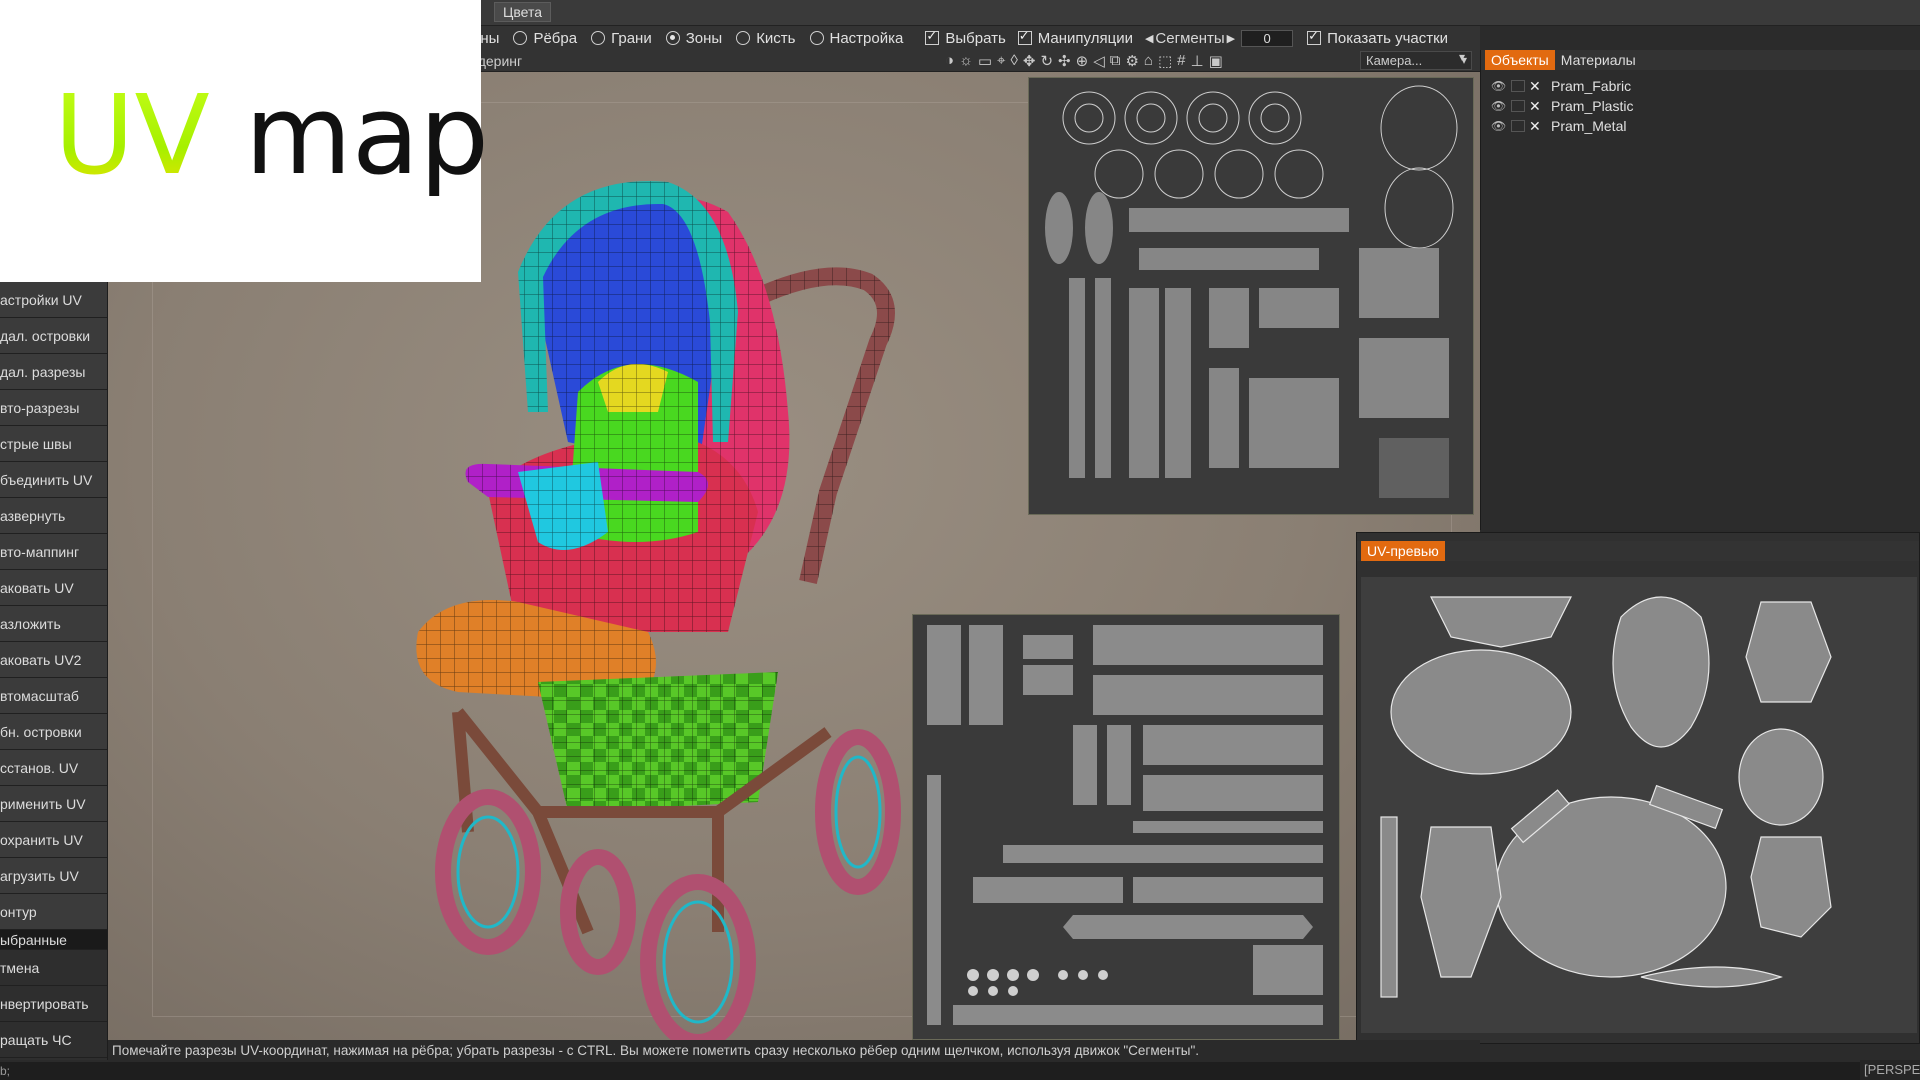 This screenshot has height=1080, width=1920. What do you see at coordinates (53, 300) in the screenshot?
I see `uv-tool-button: астройки UV` at bounding box center [53, 300].